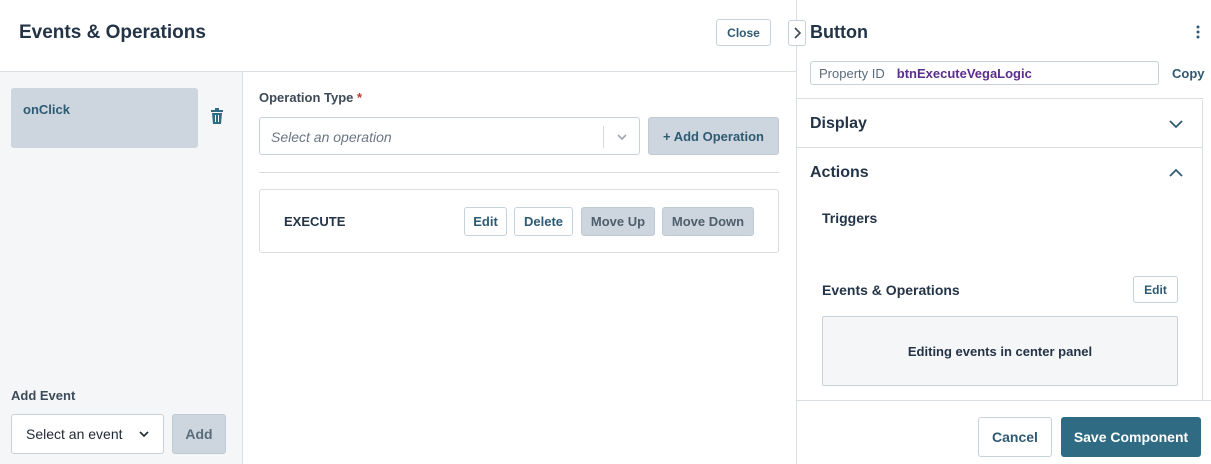  I want to click on operation-type-text: Operation Type, so click(306, 97).